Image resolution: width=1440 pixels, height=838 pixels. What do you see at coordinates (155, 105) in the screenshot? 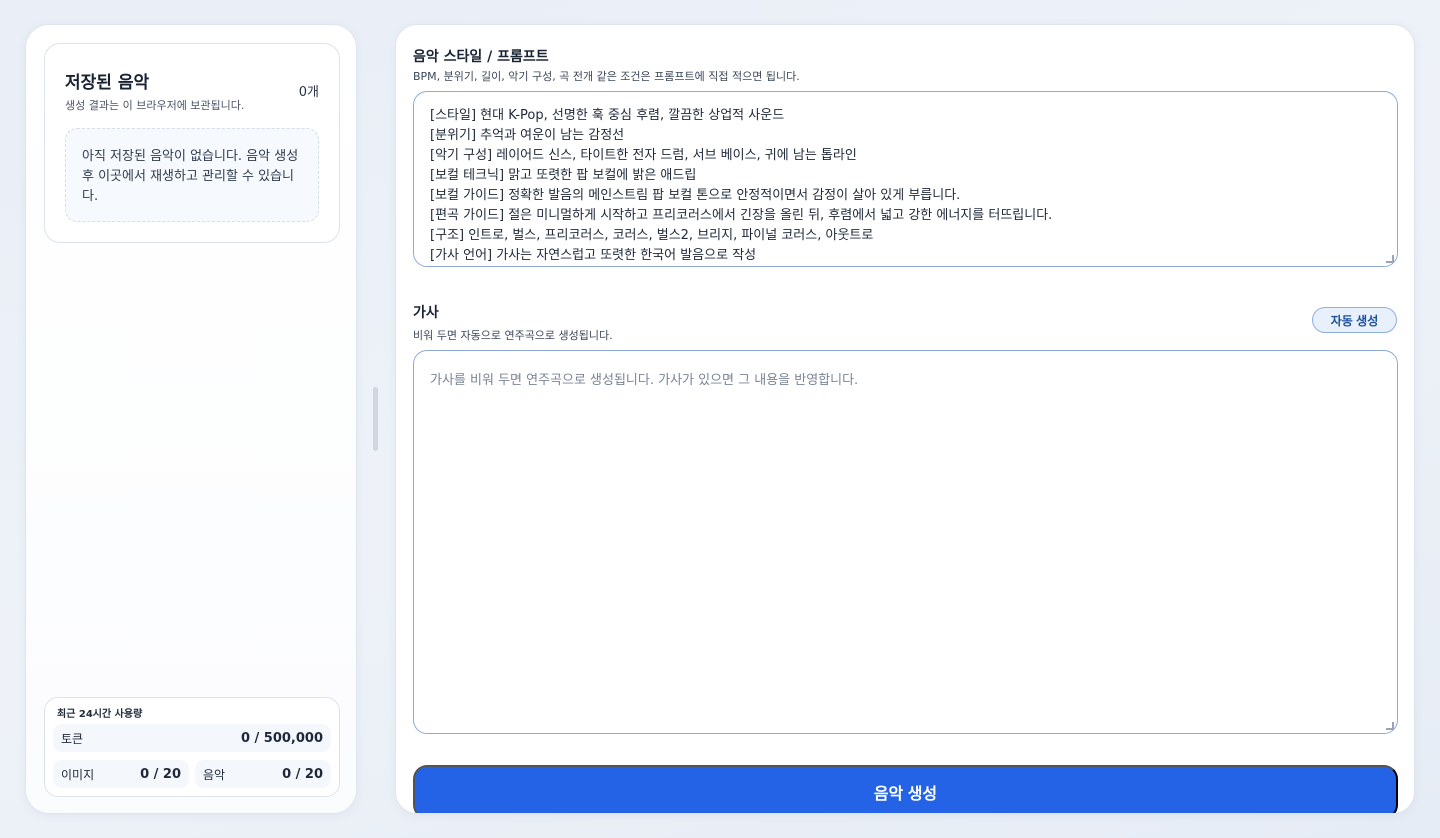
I see `saved-music-subtitle: 생성 결과는 이 브라우저에 보관됩니다.` at bounding box center [155, 105].